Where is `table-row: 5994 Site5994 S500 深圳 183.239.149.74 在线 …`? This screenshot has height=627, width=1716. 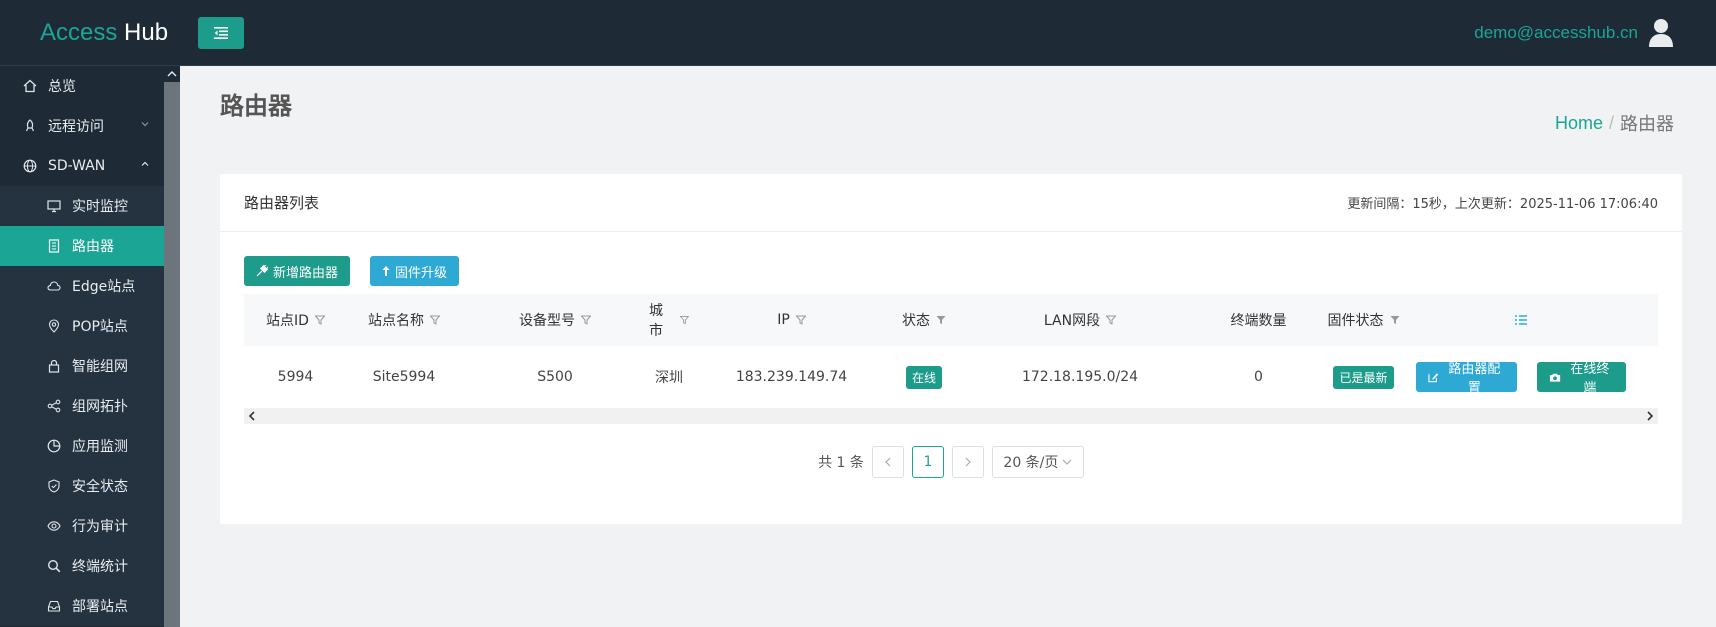 table-row: 5994 Site5994 S500 深圳 183.239.149.74 在线 … is located at coordinates (951, 377).